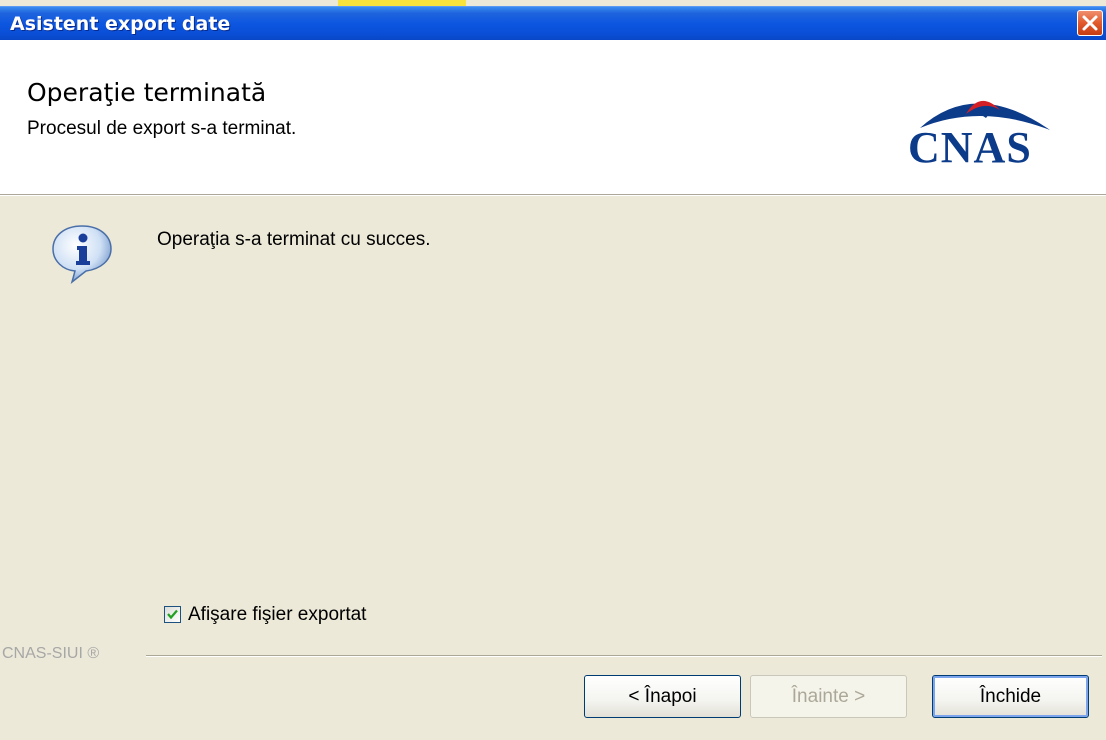 The width and height of the screenshot is (1106, 740). I want to click on back-button: < Înapoi, so click(662, 696).